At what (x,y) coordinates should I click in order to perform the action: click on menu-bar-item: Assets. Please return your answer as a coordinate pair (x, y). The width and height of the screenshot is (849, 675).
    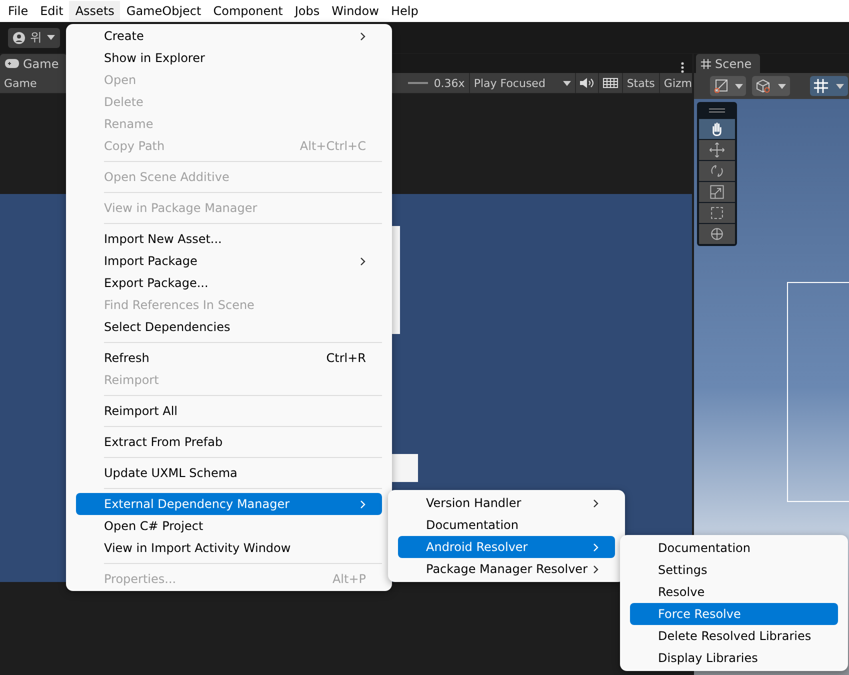
    Looking at the image, I should click on (94, 11).